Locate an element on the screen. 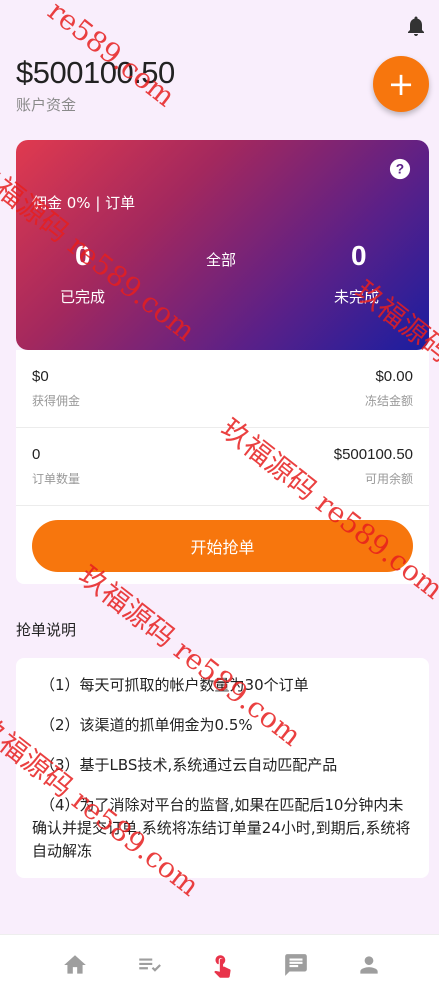 The image size is (439, 992). available-balance-value: $500100.50 is located at coordinates (373, 454).